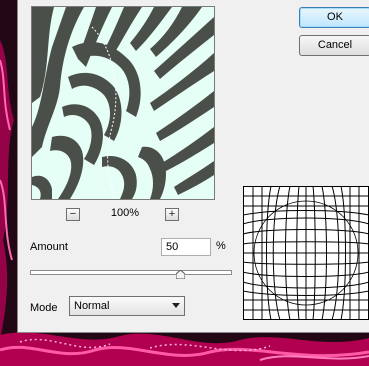 This screenshot has width=369, height=366. Describe the element at coordinates (44, 308) in the screenshot. I see `mode-label: Mode` at that location.